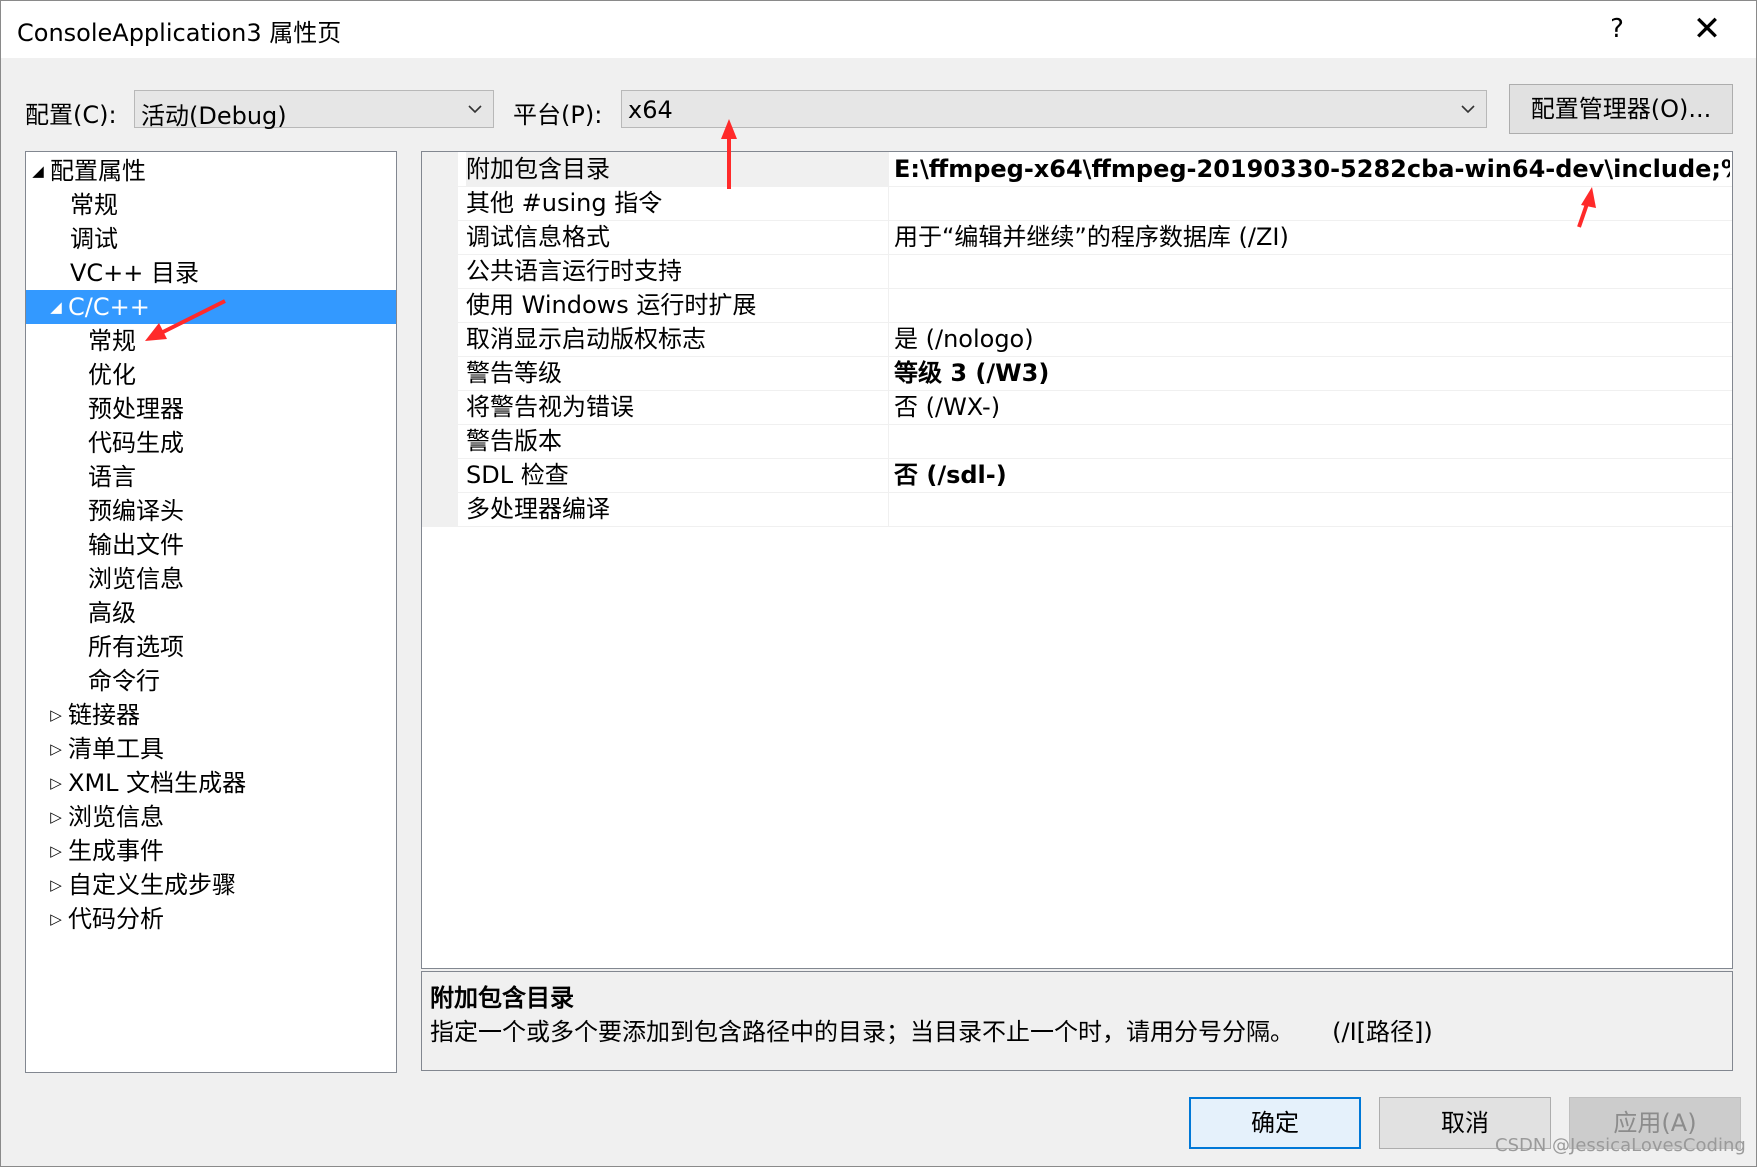 This screenshot has width=1757, height=1167. What do you see at coordinates (677, 509) in the screenshot?
I see `property-name: 多处理器编译` at bounding box center [677, 509].